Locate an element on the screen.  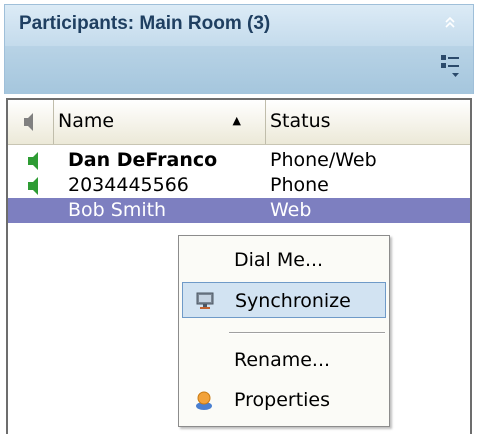
participant-row: Bob Smith Web is located at coordinates (239, 210).